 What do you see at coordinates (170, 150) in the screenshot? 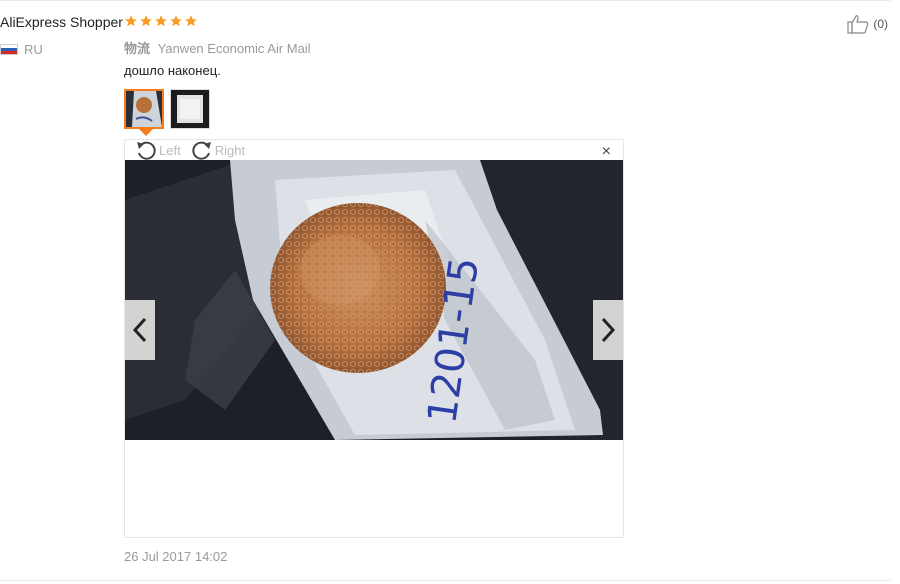
I see `rotate-left-label: Left` at bounding box center [170, 150].